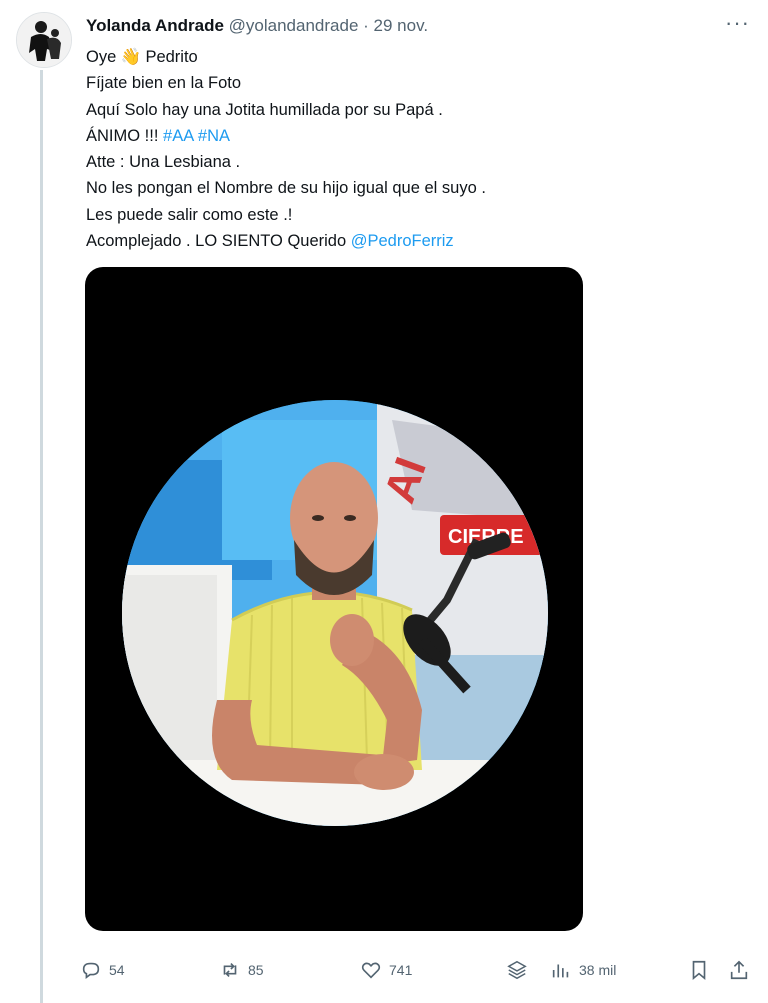 This screenshot has width=768, height=1003. I want to click on reply-button: 54, so click(102, 970).